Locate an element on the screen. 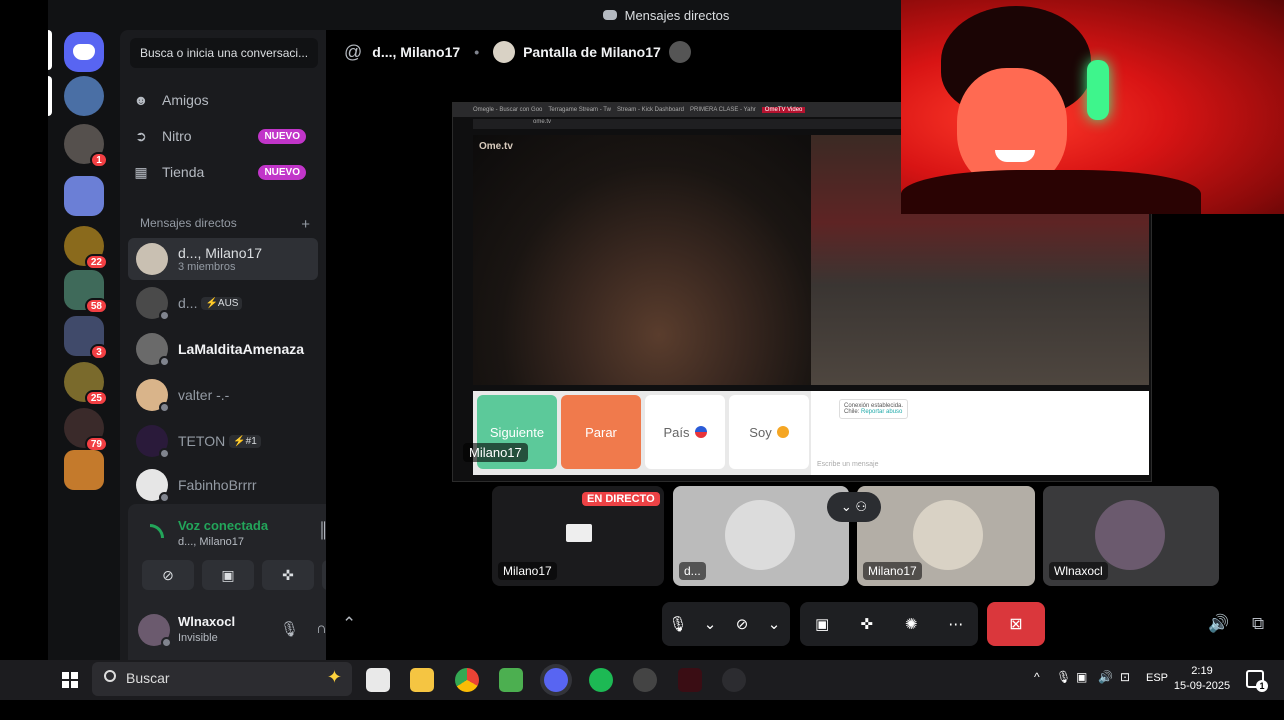 This screenshot has width=1284, height=720. taskbar-search: Buscar ✦ is located at coordinates (222, 679).